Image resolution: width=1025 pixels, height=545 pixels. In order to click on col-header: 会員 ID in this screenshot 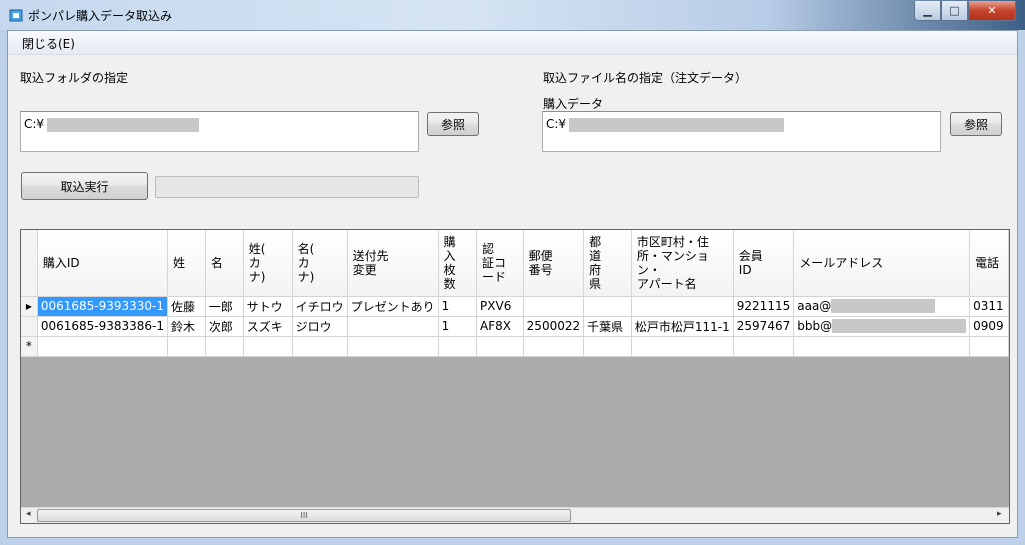, I will do `click(764, 263)`.